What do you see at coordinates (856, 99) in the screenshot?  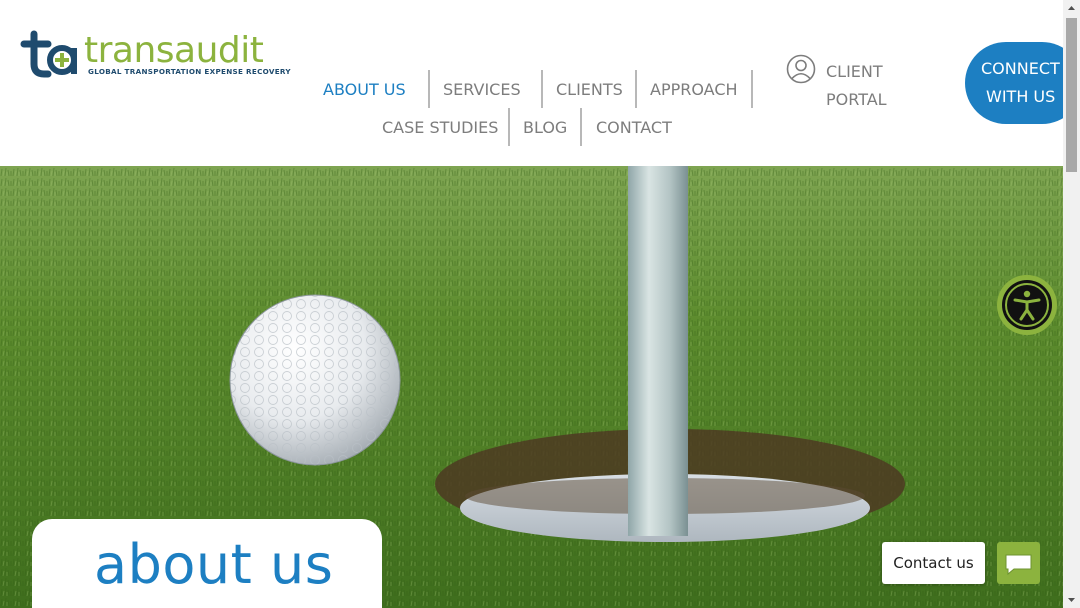 I see `client-portal-line2: PORTAL` at bounding box center [856, 99].